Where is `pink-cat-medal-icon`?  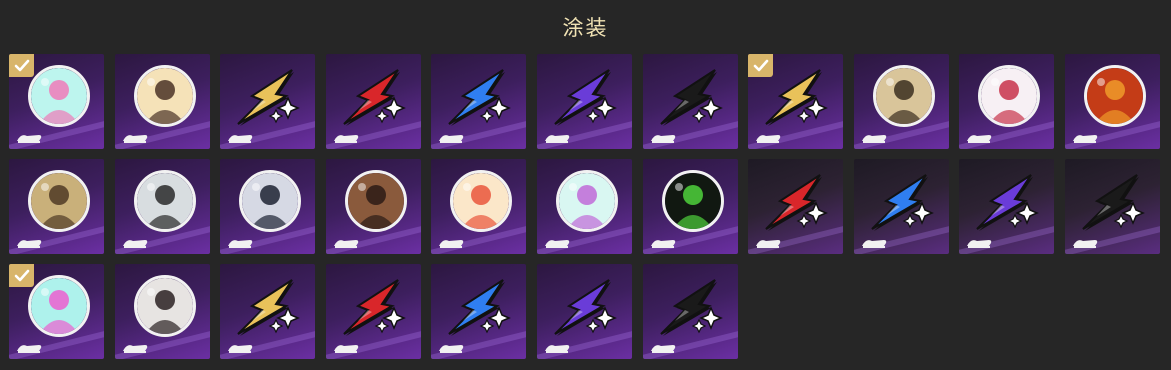 pink-cat-medal-icon is located at coordinates (59, 306).